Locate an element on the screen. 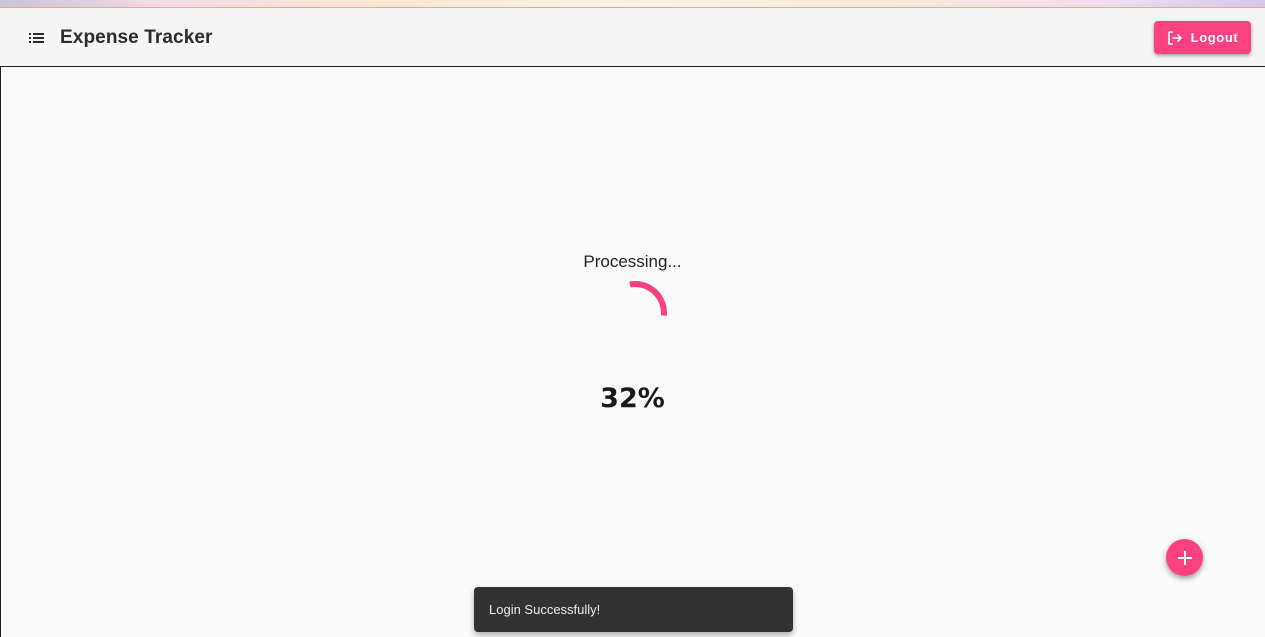  plus-icon is located at coordinates (1184, 557).